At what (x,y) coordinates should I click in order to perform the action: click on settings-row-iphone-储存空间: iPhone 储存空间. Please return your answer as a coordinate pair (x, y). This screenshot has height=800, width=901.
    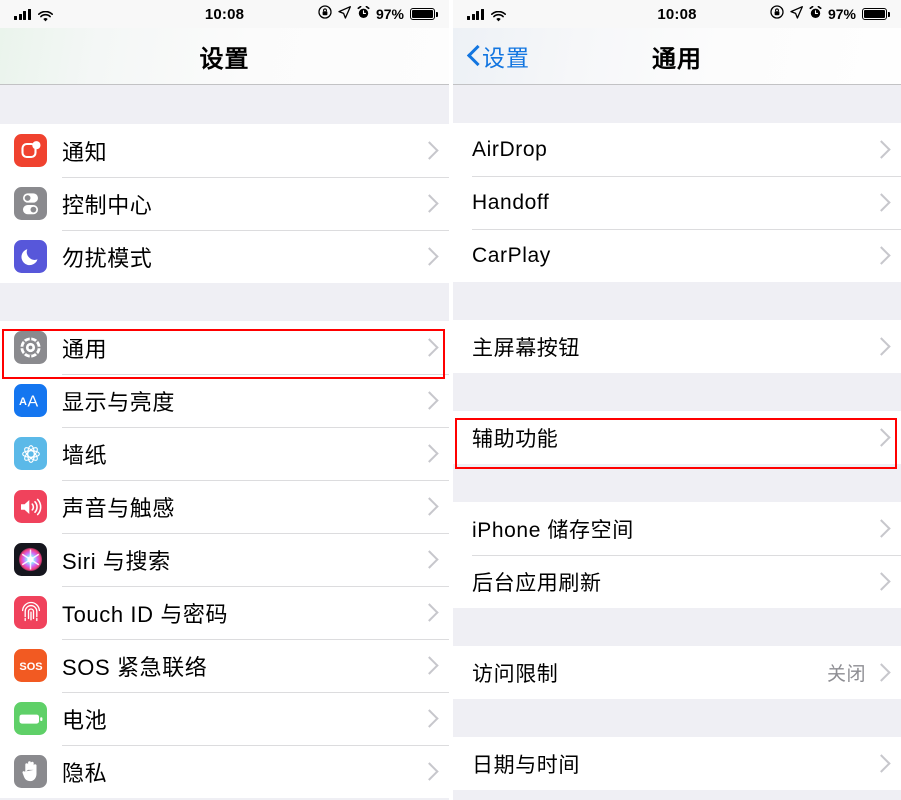
    Looking at the image, I should click on (677, 528).